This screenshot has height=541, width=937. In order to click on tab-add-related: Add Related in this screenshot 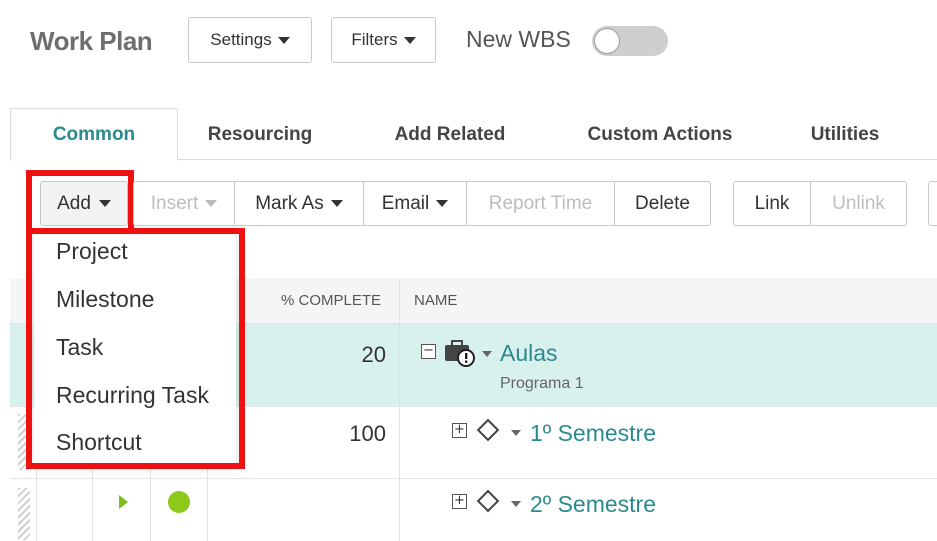, I will do `click(450, 134)`.